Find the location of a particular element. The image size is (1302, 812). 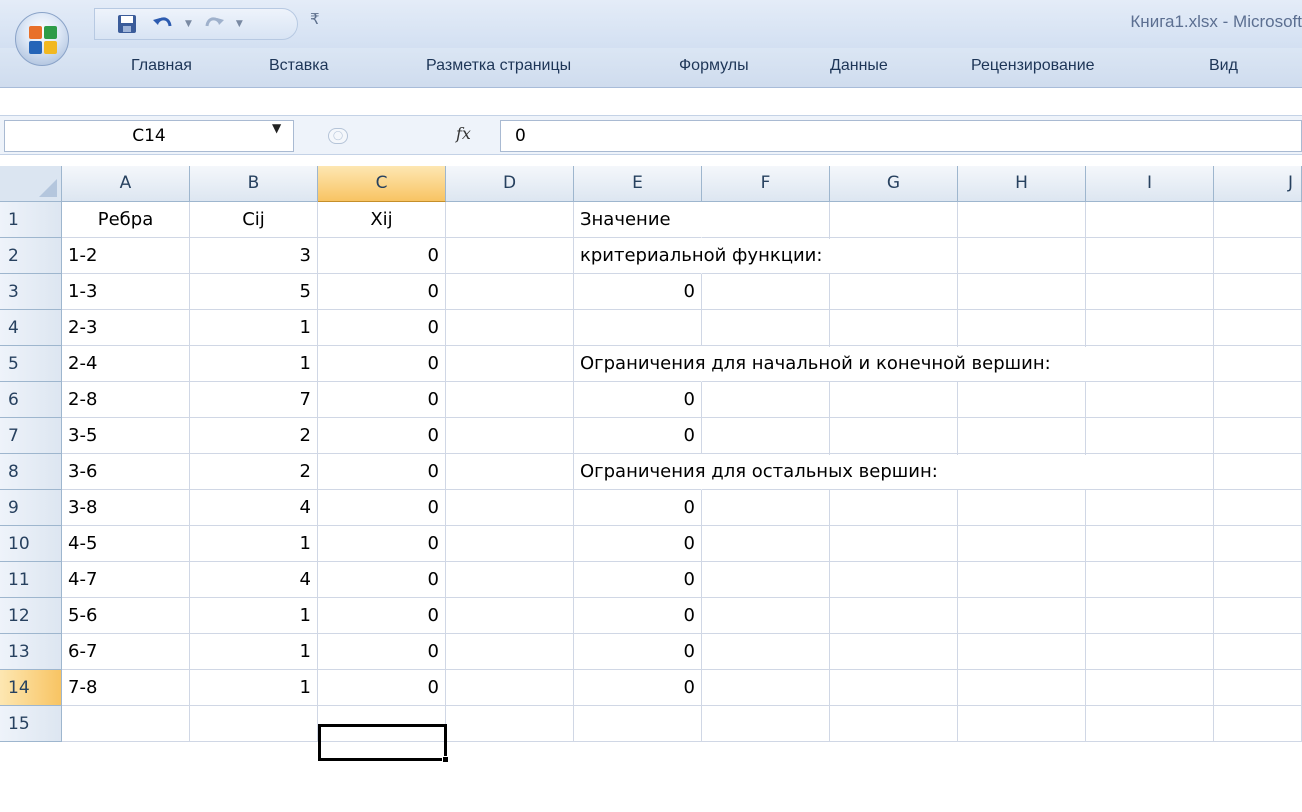

cell-a8: 3-6 is located at coordinates (126, 472).